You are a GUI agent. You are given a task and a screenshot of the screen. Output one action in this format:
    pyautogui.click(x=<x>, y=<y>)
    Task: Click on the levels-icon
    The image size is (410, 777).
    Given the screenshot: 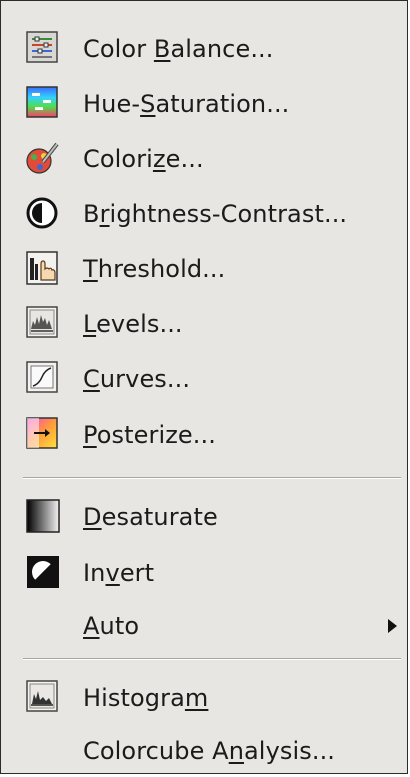 What is the action you would take?
    pyautogui.click(x=42, y=322)
    